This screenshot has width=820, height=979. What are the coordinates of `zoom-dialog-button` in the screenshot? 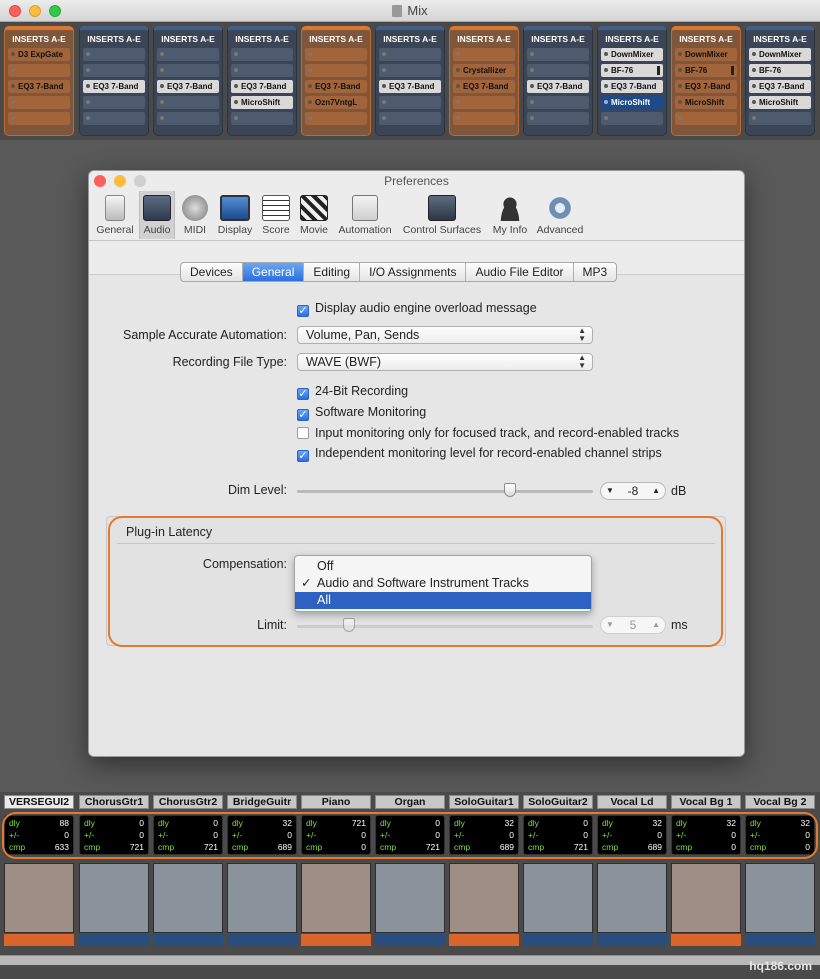 It's located at (140, 181).